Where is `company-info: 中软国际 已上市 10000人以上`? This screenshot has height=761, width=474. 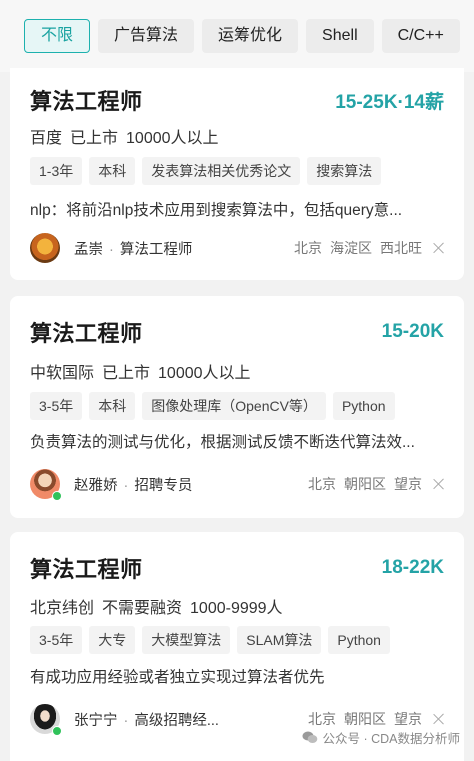 company-info: 中软国际 已上市 10000人以上 is located at coordinates (144, 371).